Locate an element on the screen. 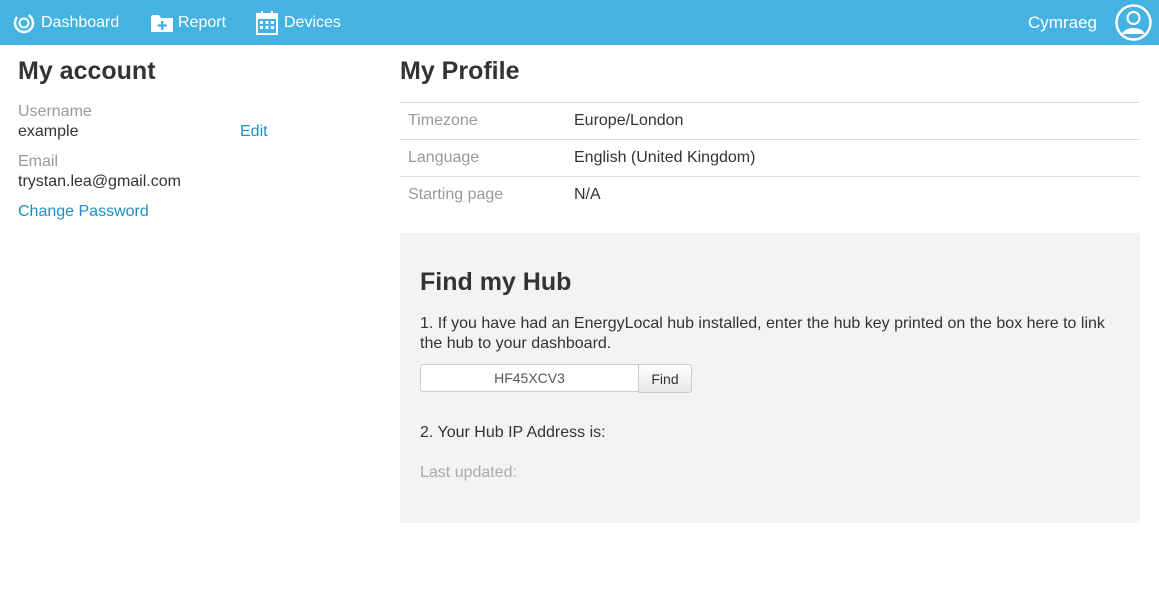 This screenshot has width=1159, height=591. nav-devices-label: Devices is located at coordinates (312, 22).